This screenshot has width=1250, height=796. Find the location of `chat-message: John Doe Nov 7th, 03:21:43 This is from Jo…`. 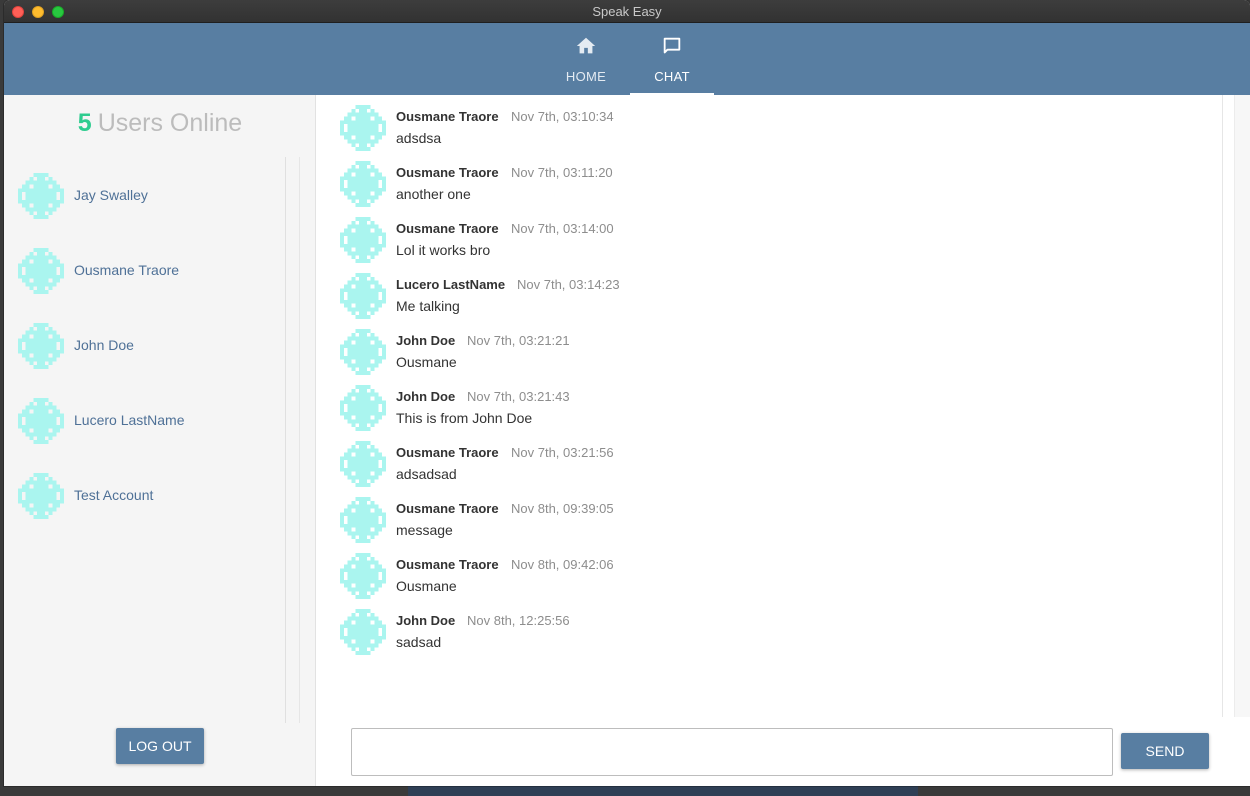

chat-message: John Doe Nov 7th, 03:21:43 This is from Jo… is located at coordinates (770, 409).